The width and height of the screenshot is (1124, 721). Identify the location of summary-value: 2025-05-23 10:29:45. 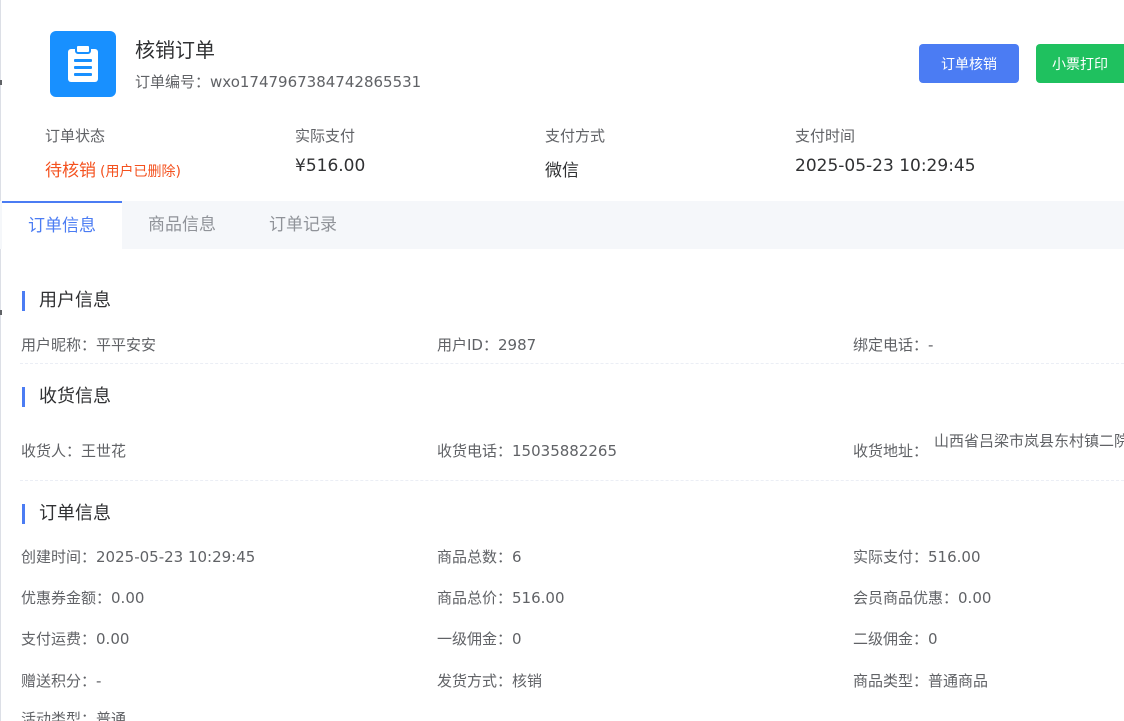
(885, 166).